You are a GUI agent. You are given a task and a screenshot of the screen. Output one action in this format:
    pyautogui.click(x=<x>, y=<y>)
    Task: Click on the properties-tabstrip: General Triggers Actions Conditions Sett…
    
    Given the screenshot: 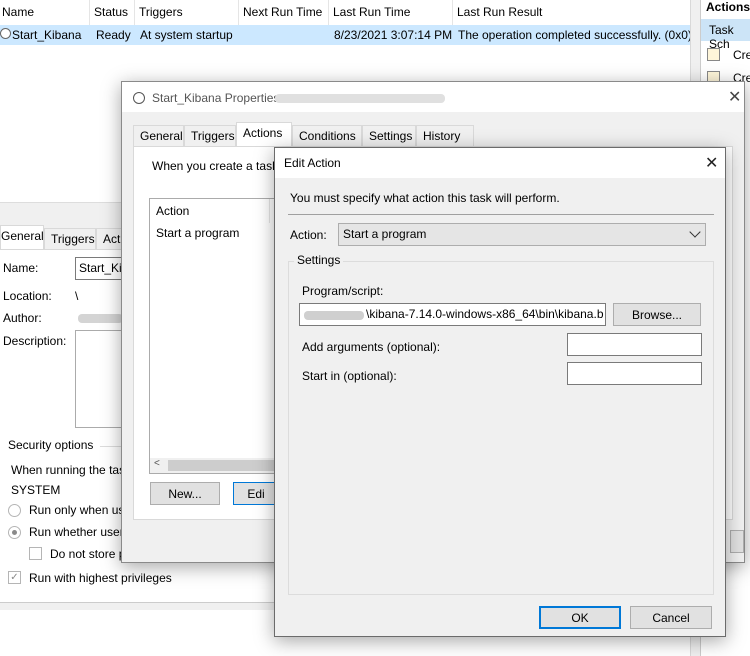 What is the action you would take?
    pyautogui.click(x=433, y=134)
    